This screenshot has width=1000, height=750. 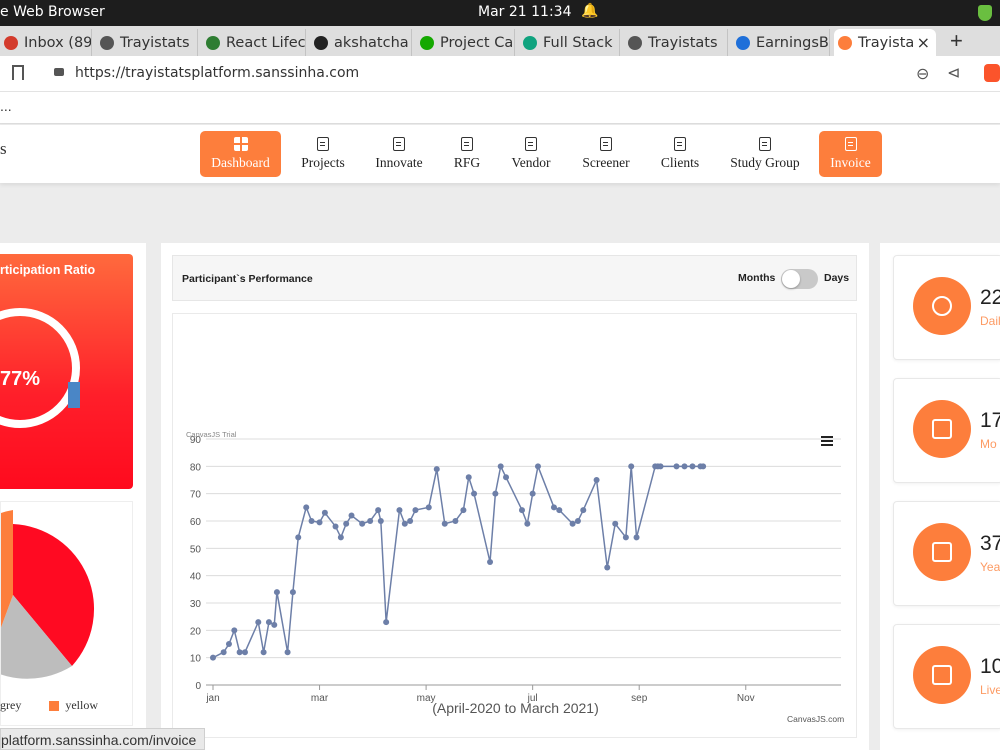 What do you see at coordinates (211, 434) in the screenshot?
I see `chart-trial-watermark: CanvasJS Trial` at bounding box center [211, 434].